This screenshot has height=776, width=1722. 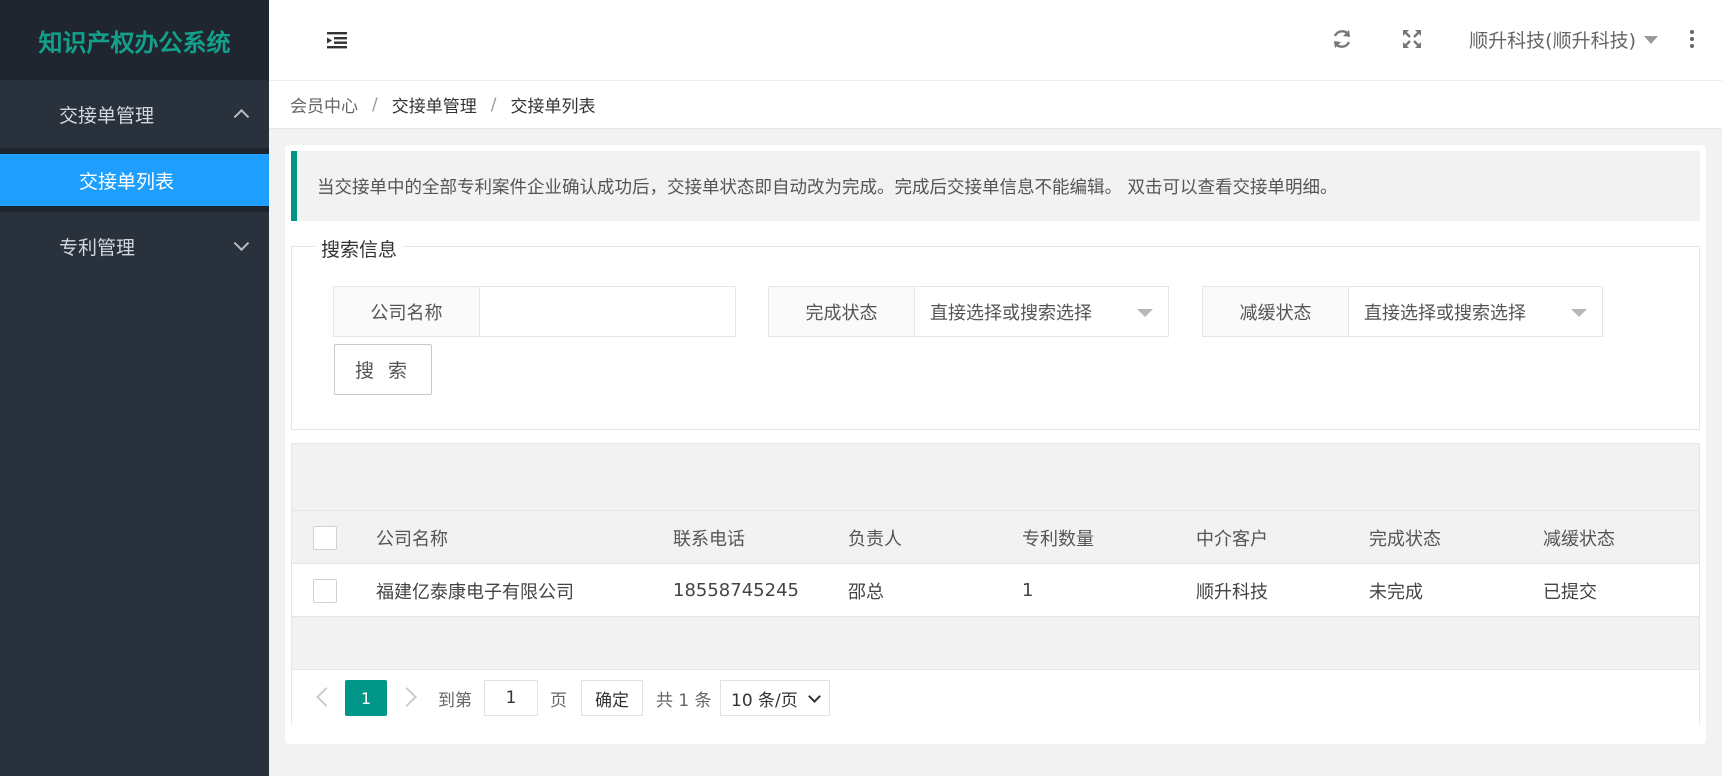 I want to click on table-empty-area, so click(x=995, y=643).